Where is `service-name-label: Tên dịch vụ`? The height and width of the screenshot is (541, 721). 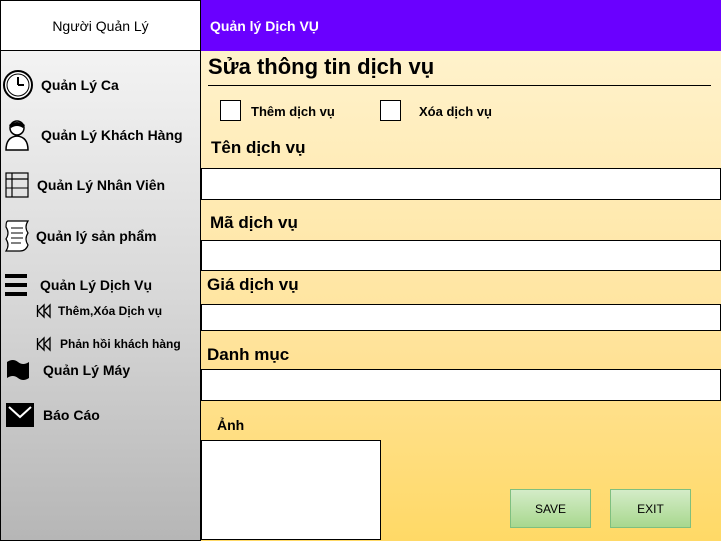
service-name-label: Tên dịch vụ is located at coordinates (258, 147).